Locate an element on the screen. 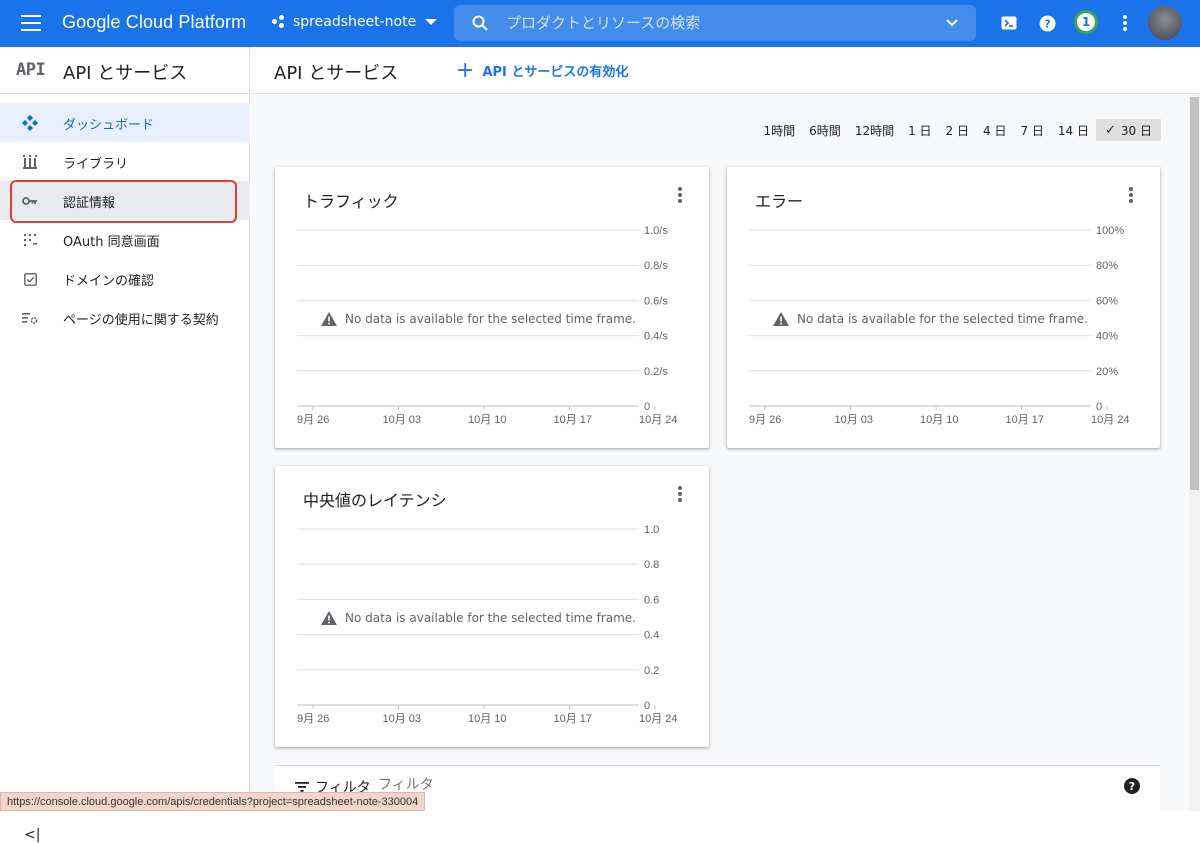 The width and height of the screenshot is (1200, 843). oauth-consent-icon is located at coordinates (30, 240).